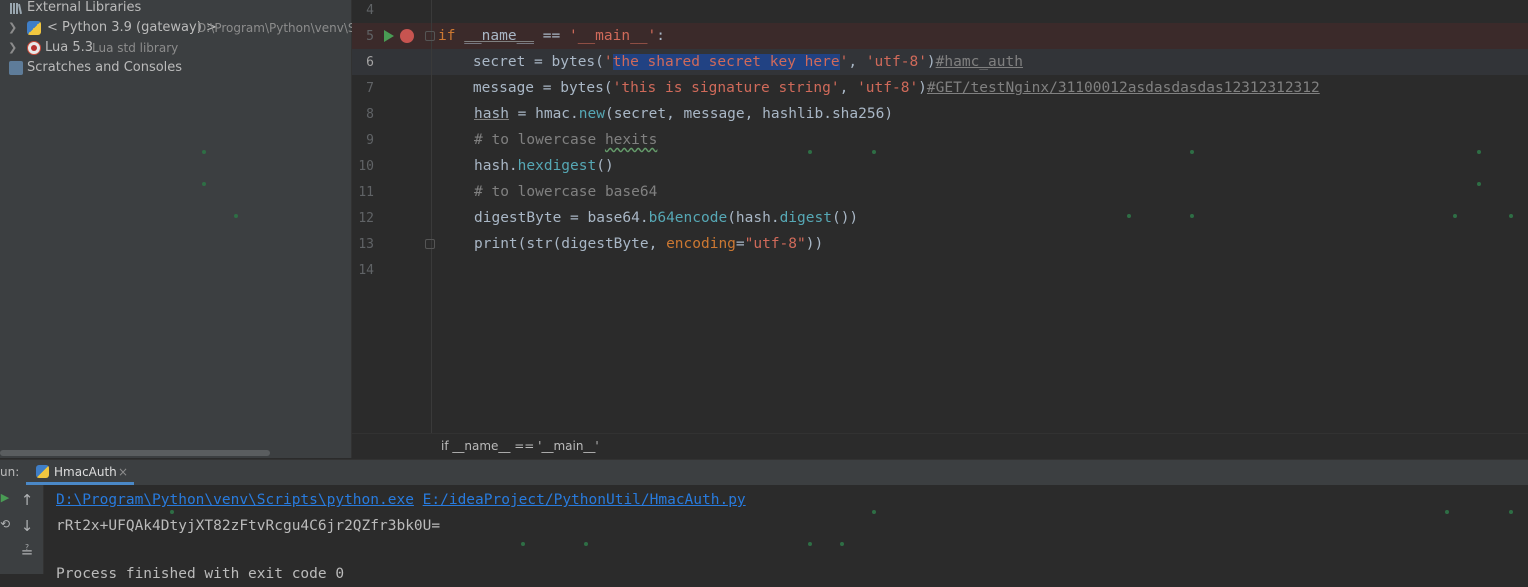 The image size is (1528, 587). I want to click on line-number: 13, so click(366, 244).